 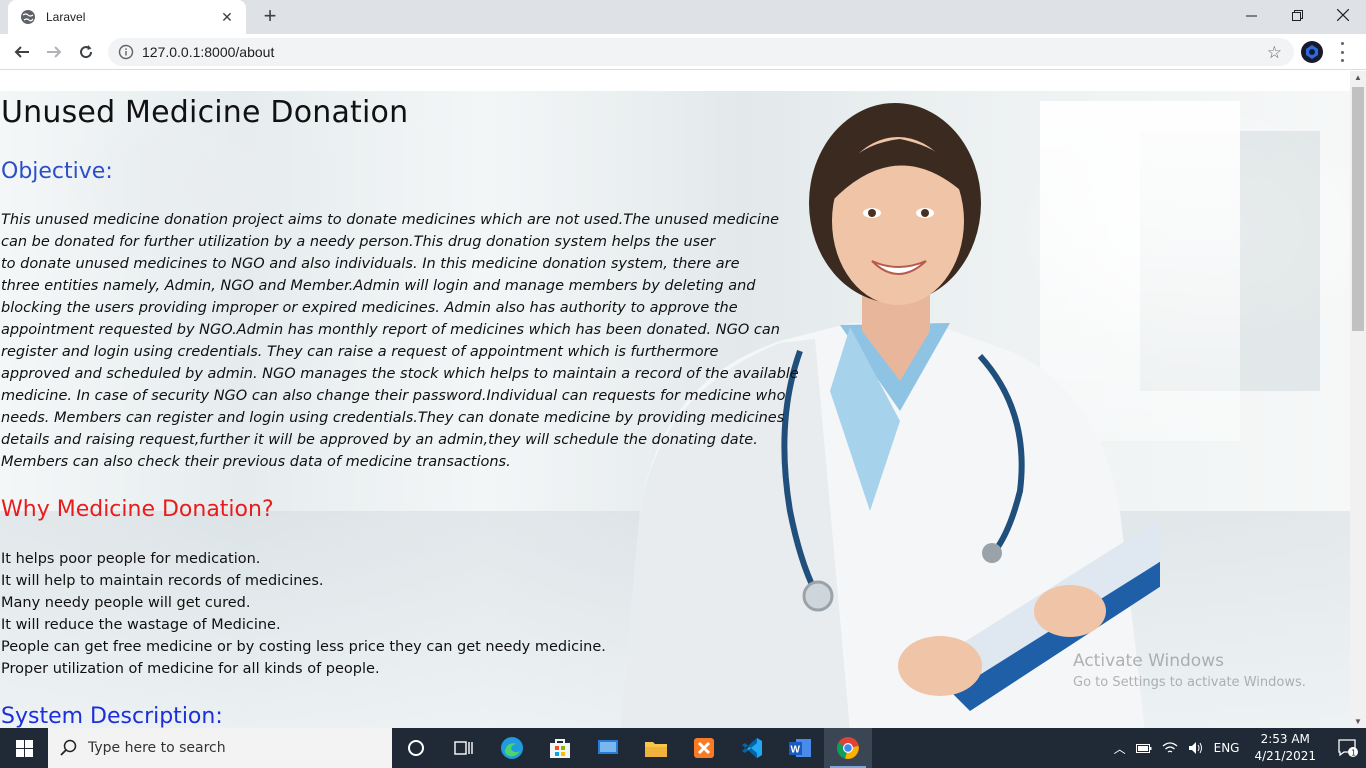 I want to click on back-button, so click(x=22, y=52).